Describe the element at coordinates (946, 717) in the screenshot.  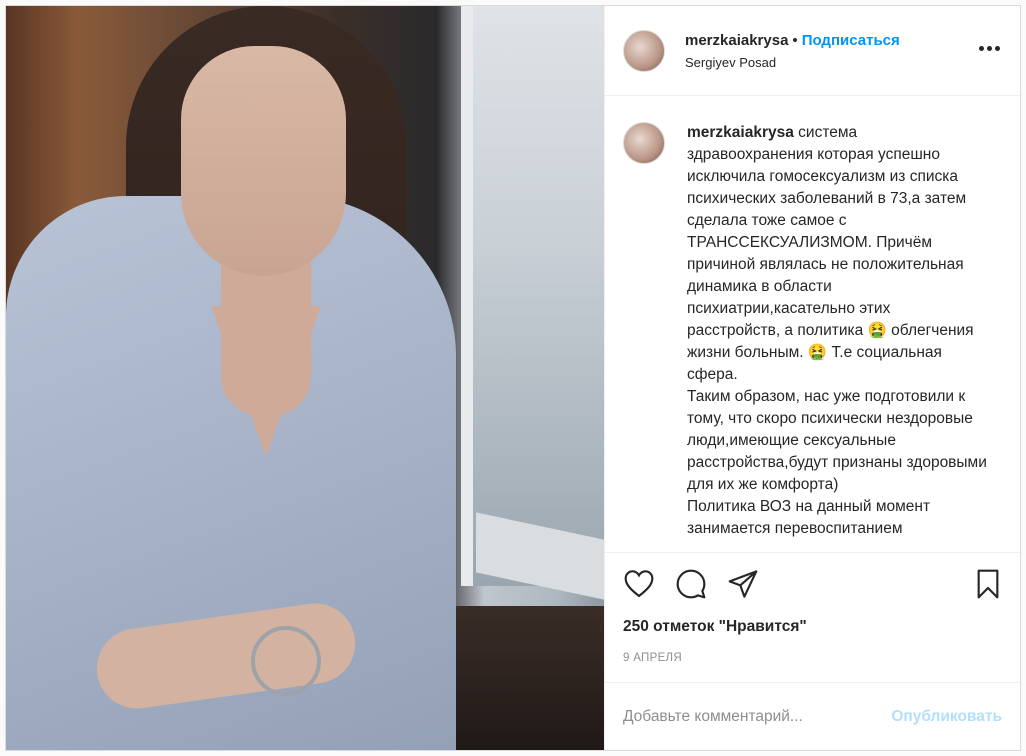
I see `publish-button: Опубликовать` at that location.